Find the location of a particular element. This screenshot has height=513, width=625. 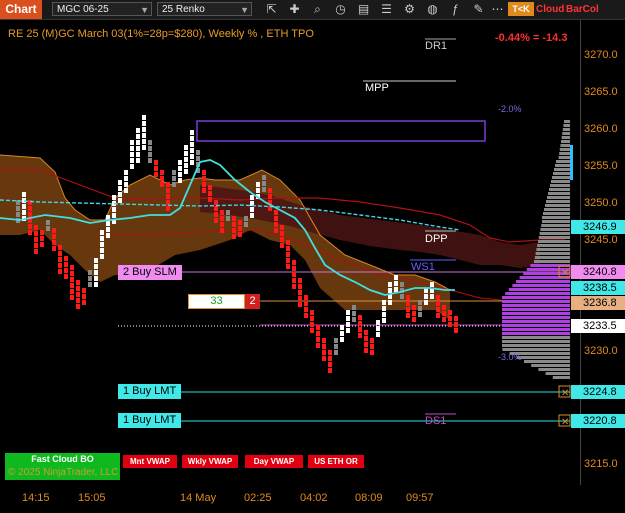

crosshair-icon: ✚ is located at coordinates (294, 9).